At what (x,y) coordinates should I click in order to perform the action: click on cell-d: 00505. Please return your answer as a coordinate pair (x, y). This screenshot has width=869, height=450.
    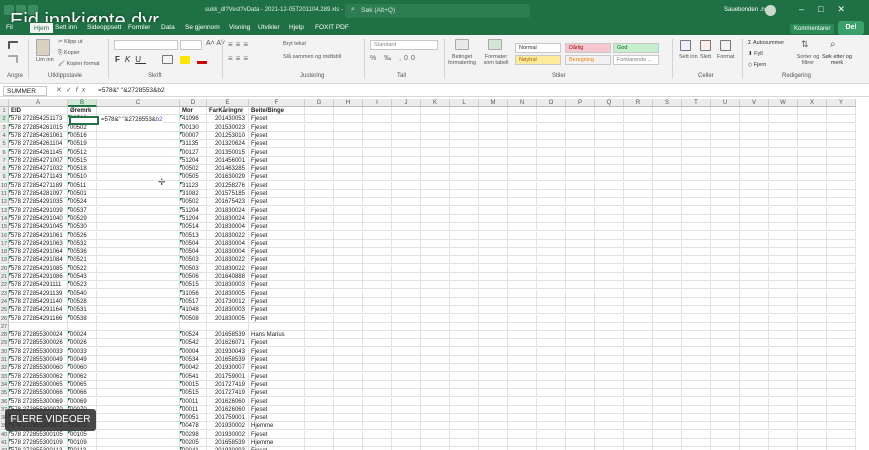
    Looking at the image, I should click on (193, 177).